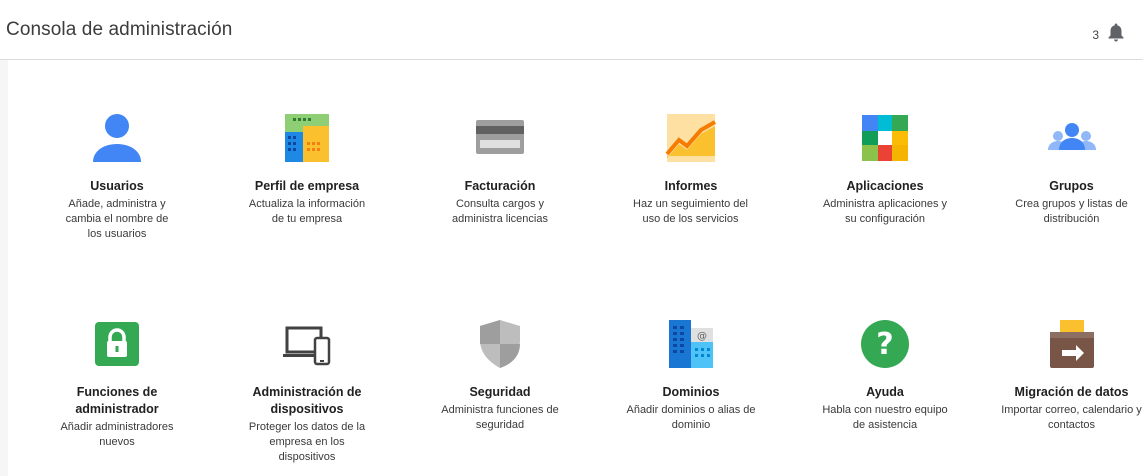  Describe the element at coordinates (1072, 344) in the screenshot. I see `data-migration-icon` at that location.